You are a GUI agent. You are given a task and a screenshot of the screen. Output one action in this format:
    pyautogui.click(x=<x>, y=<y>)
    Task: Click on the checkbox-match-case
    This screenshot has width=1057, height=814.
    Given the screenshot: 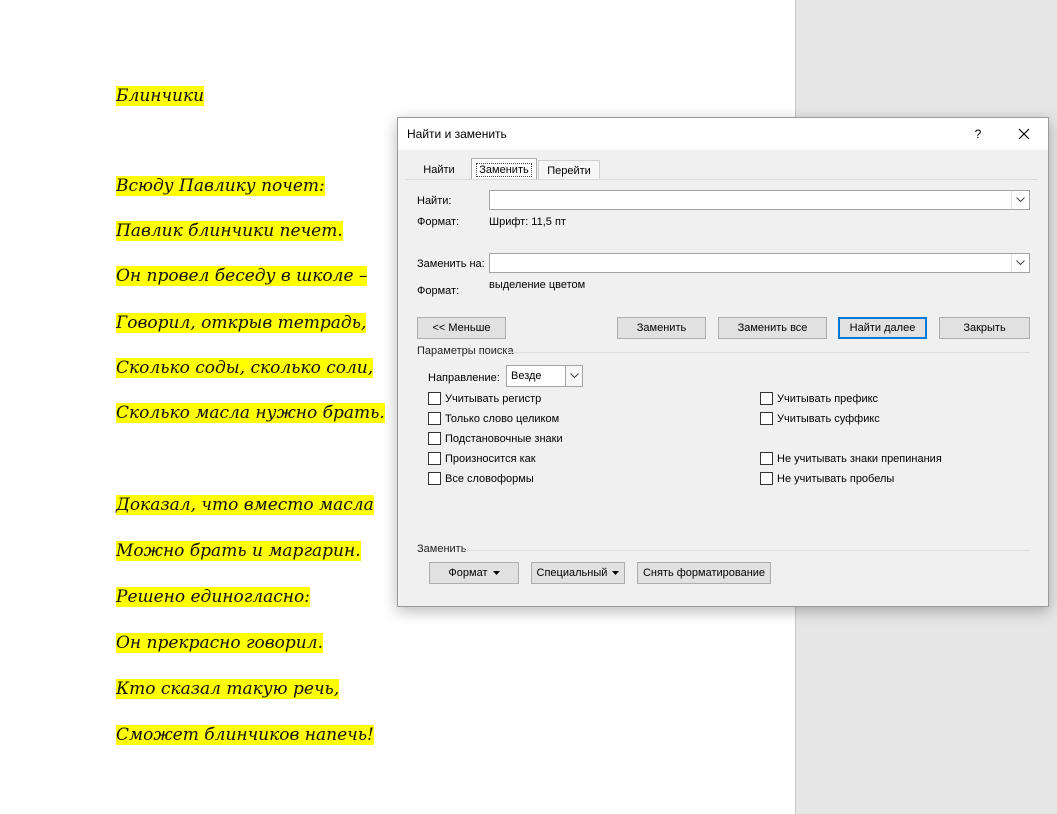 What is the action you would take?
    pyautogui.click(x=434, y=398)
    